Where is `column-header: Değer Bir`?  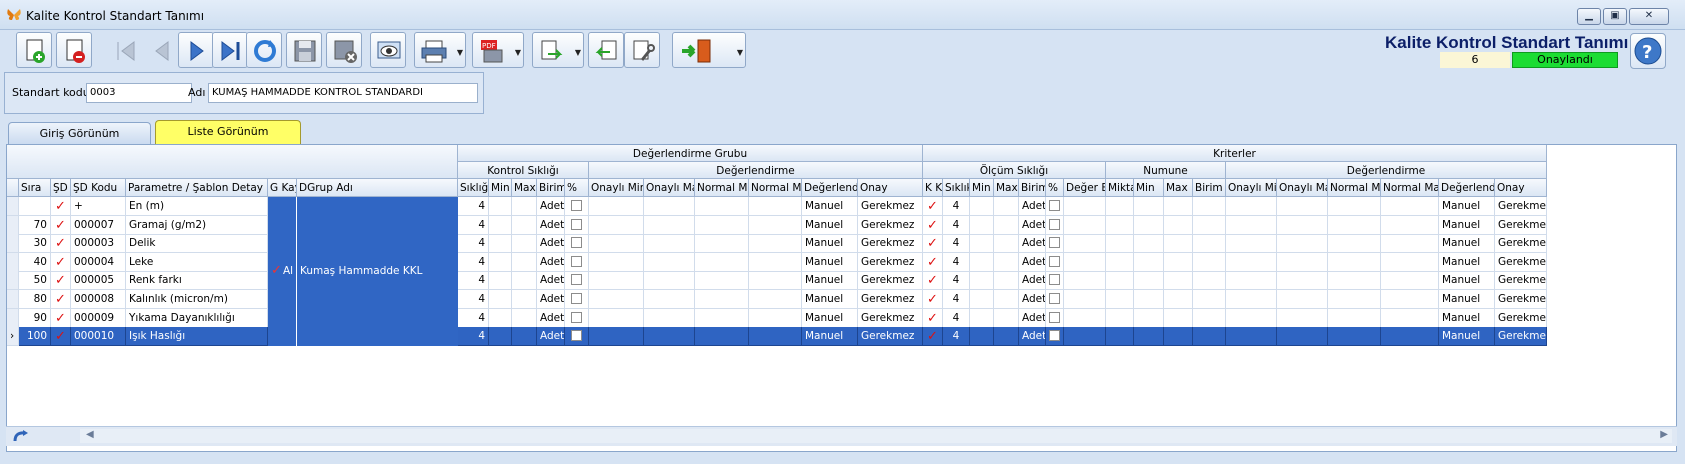
column-header: Değer Bir is located at coordinates (1085, 188).